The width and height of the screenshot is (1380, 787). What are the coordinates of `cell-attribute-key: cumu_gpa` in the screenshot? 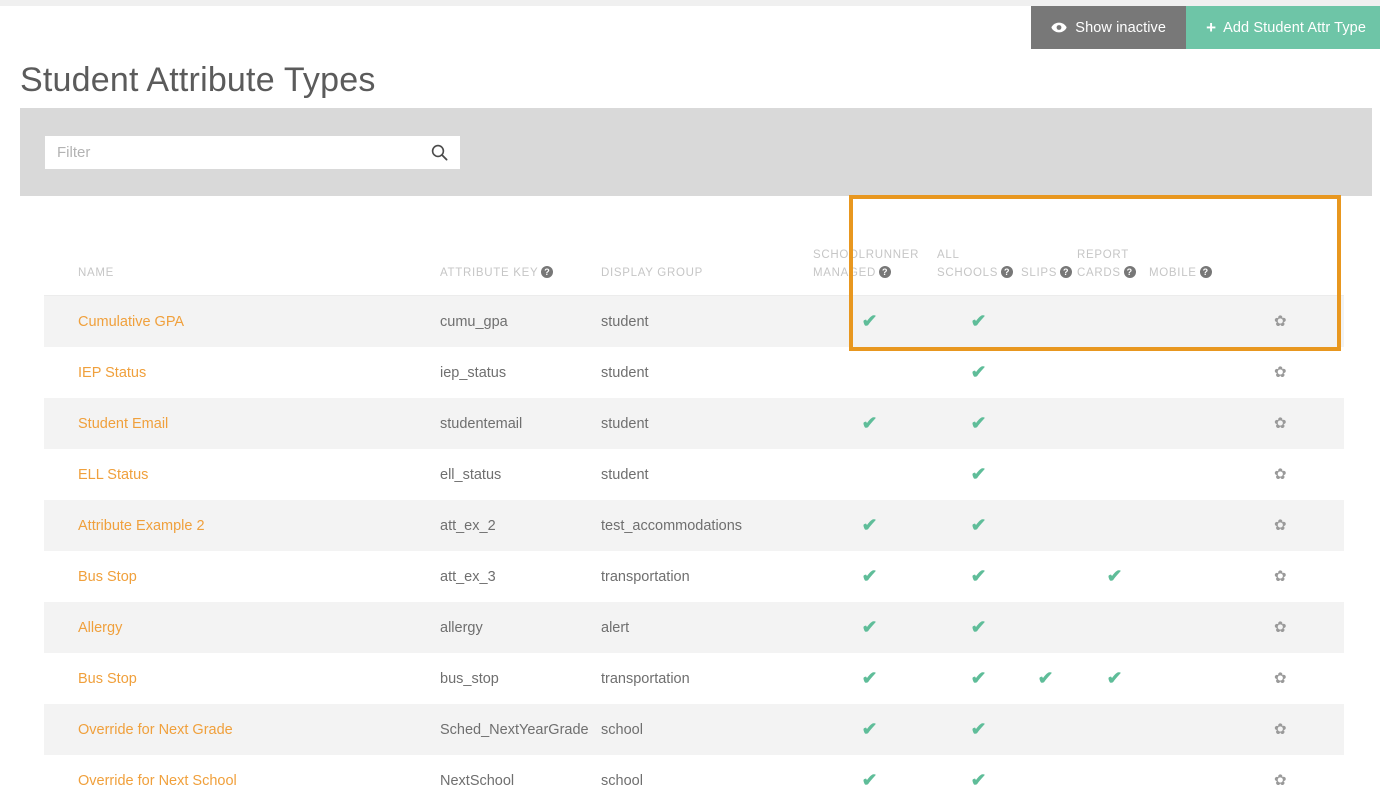 It's located at (474, 321).